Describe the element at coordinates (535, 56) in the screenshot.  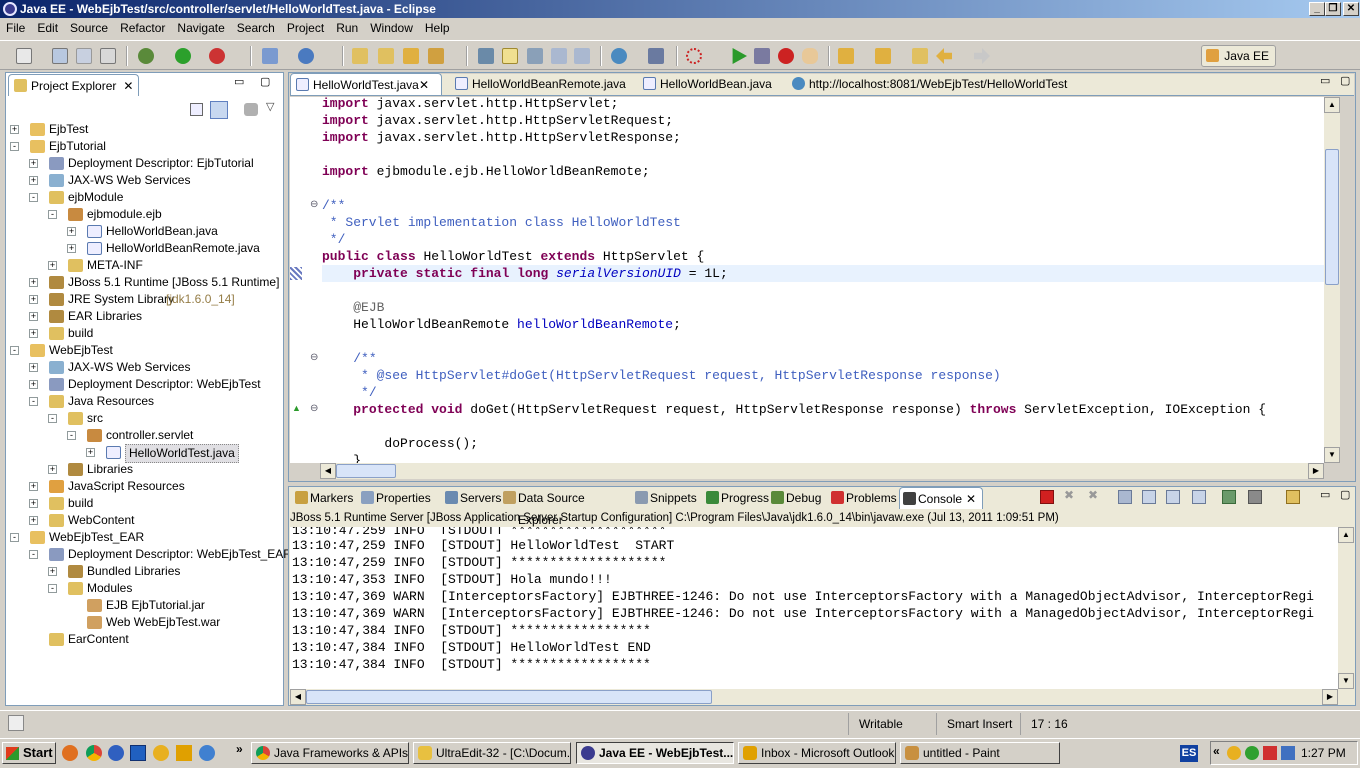
I see `show-whitespace-icon` at that location.